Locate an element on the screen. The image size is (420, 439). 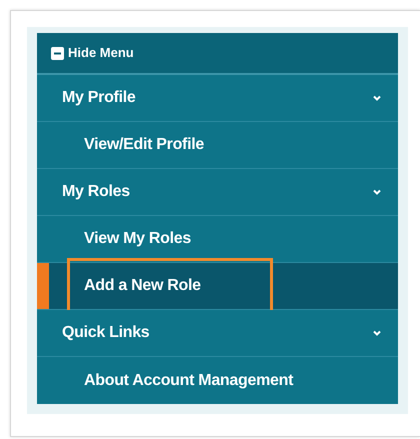
hide-menu-button: Hide Menu is located at coordinates (217, 54).